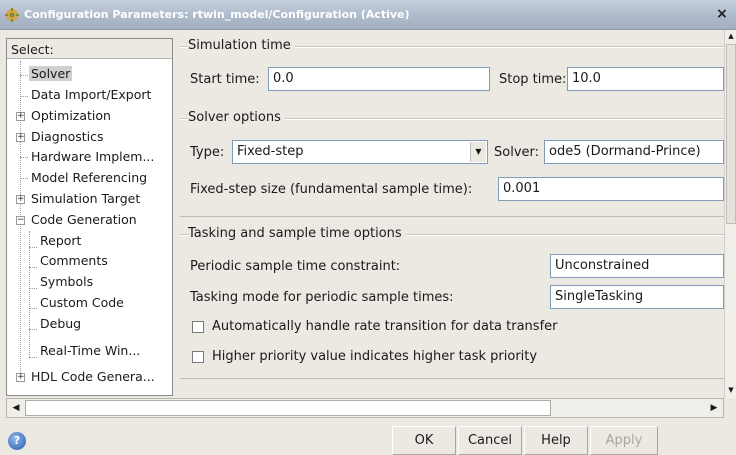 This screenshot has height=455, width=736. I want to click on scroll-up-icon: ▲, so click(730, 36).